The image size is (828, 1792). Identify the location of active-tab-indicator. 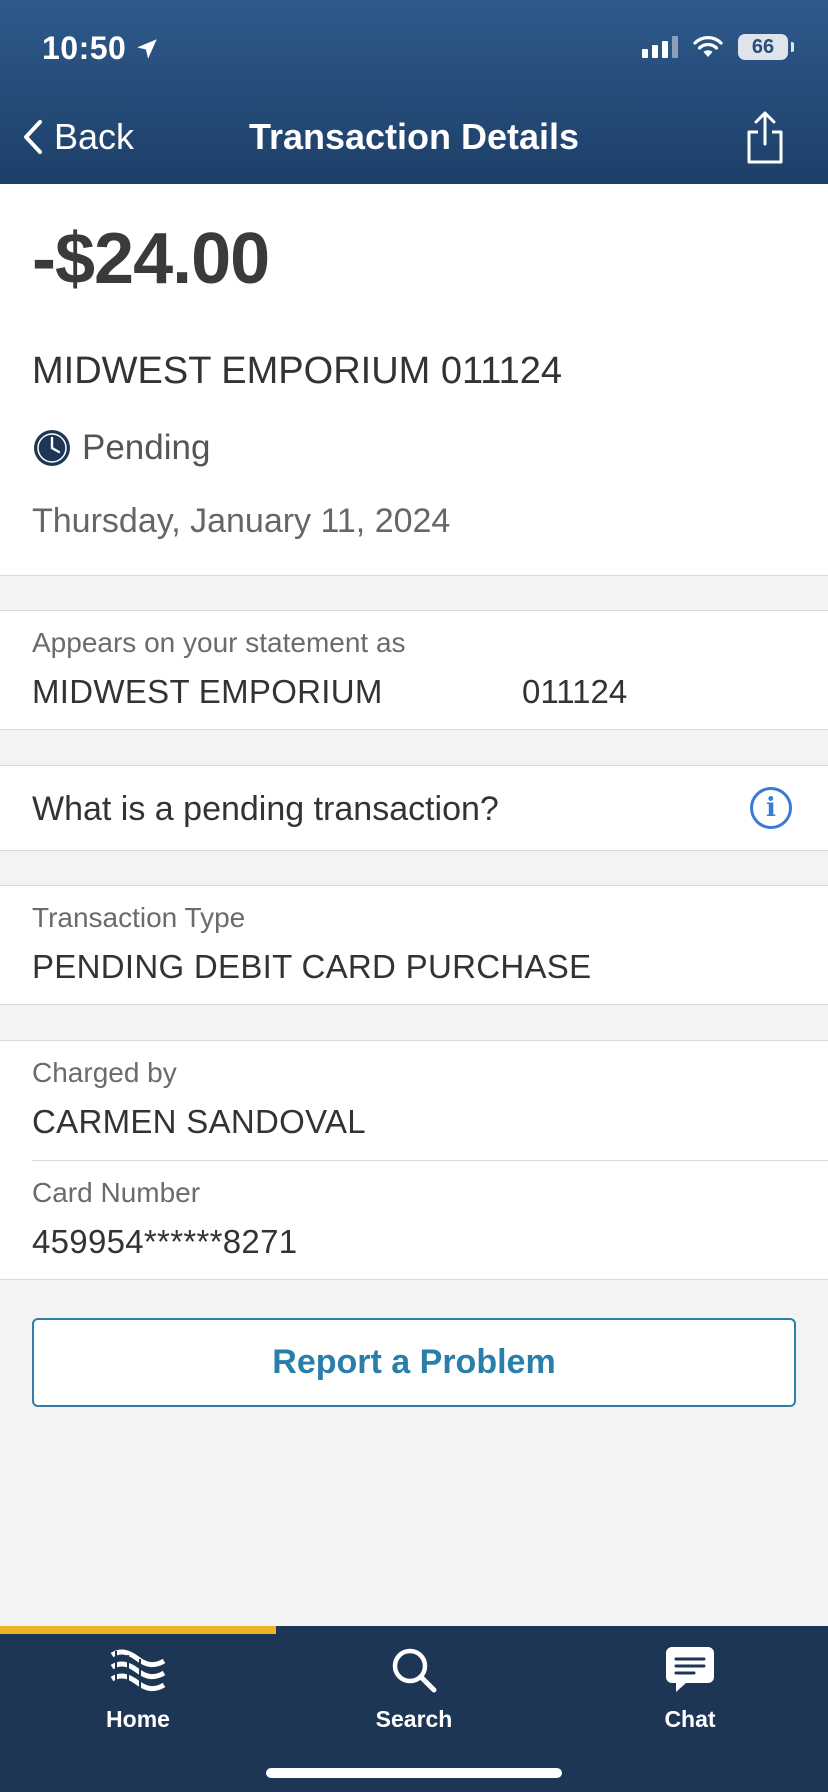
(138, 1630).